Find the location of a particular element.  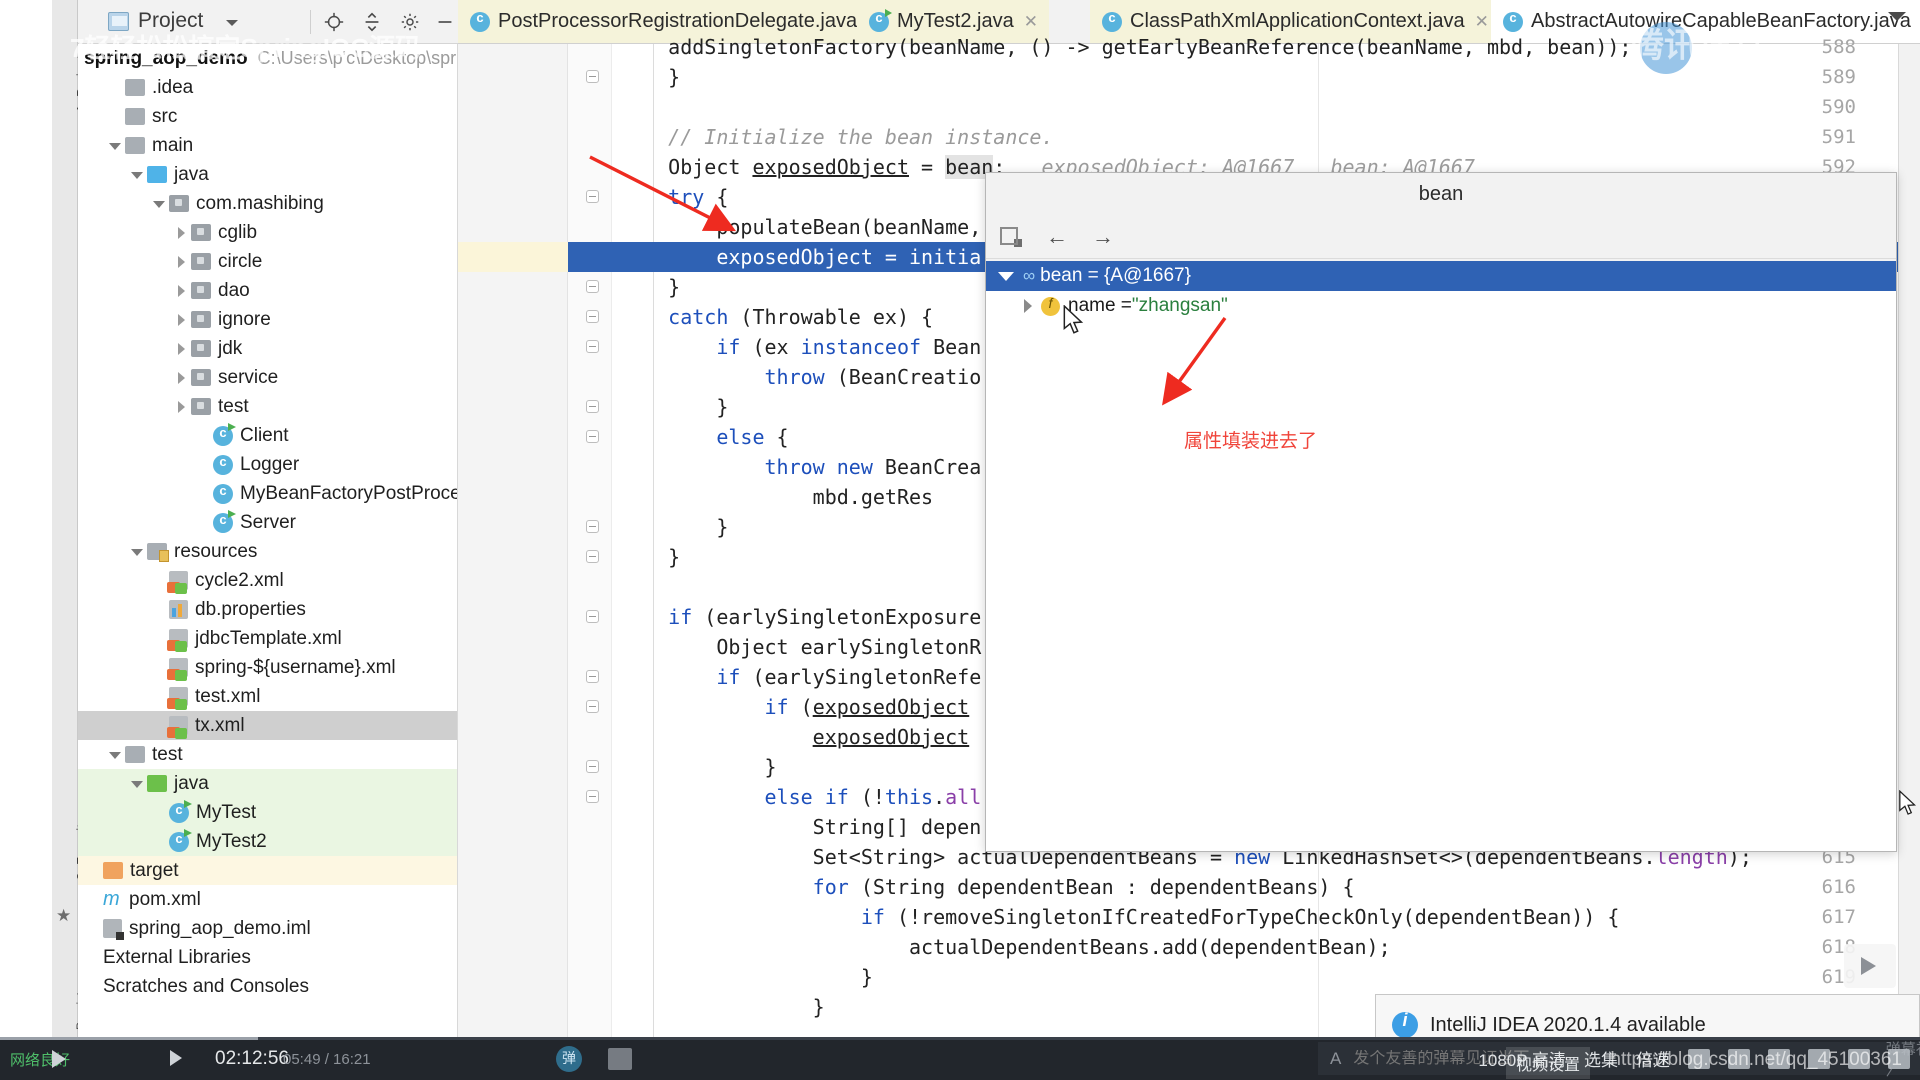

code-line: mbd.getRes is located at coordinates (776, 497).